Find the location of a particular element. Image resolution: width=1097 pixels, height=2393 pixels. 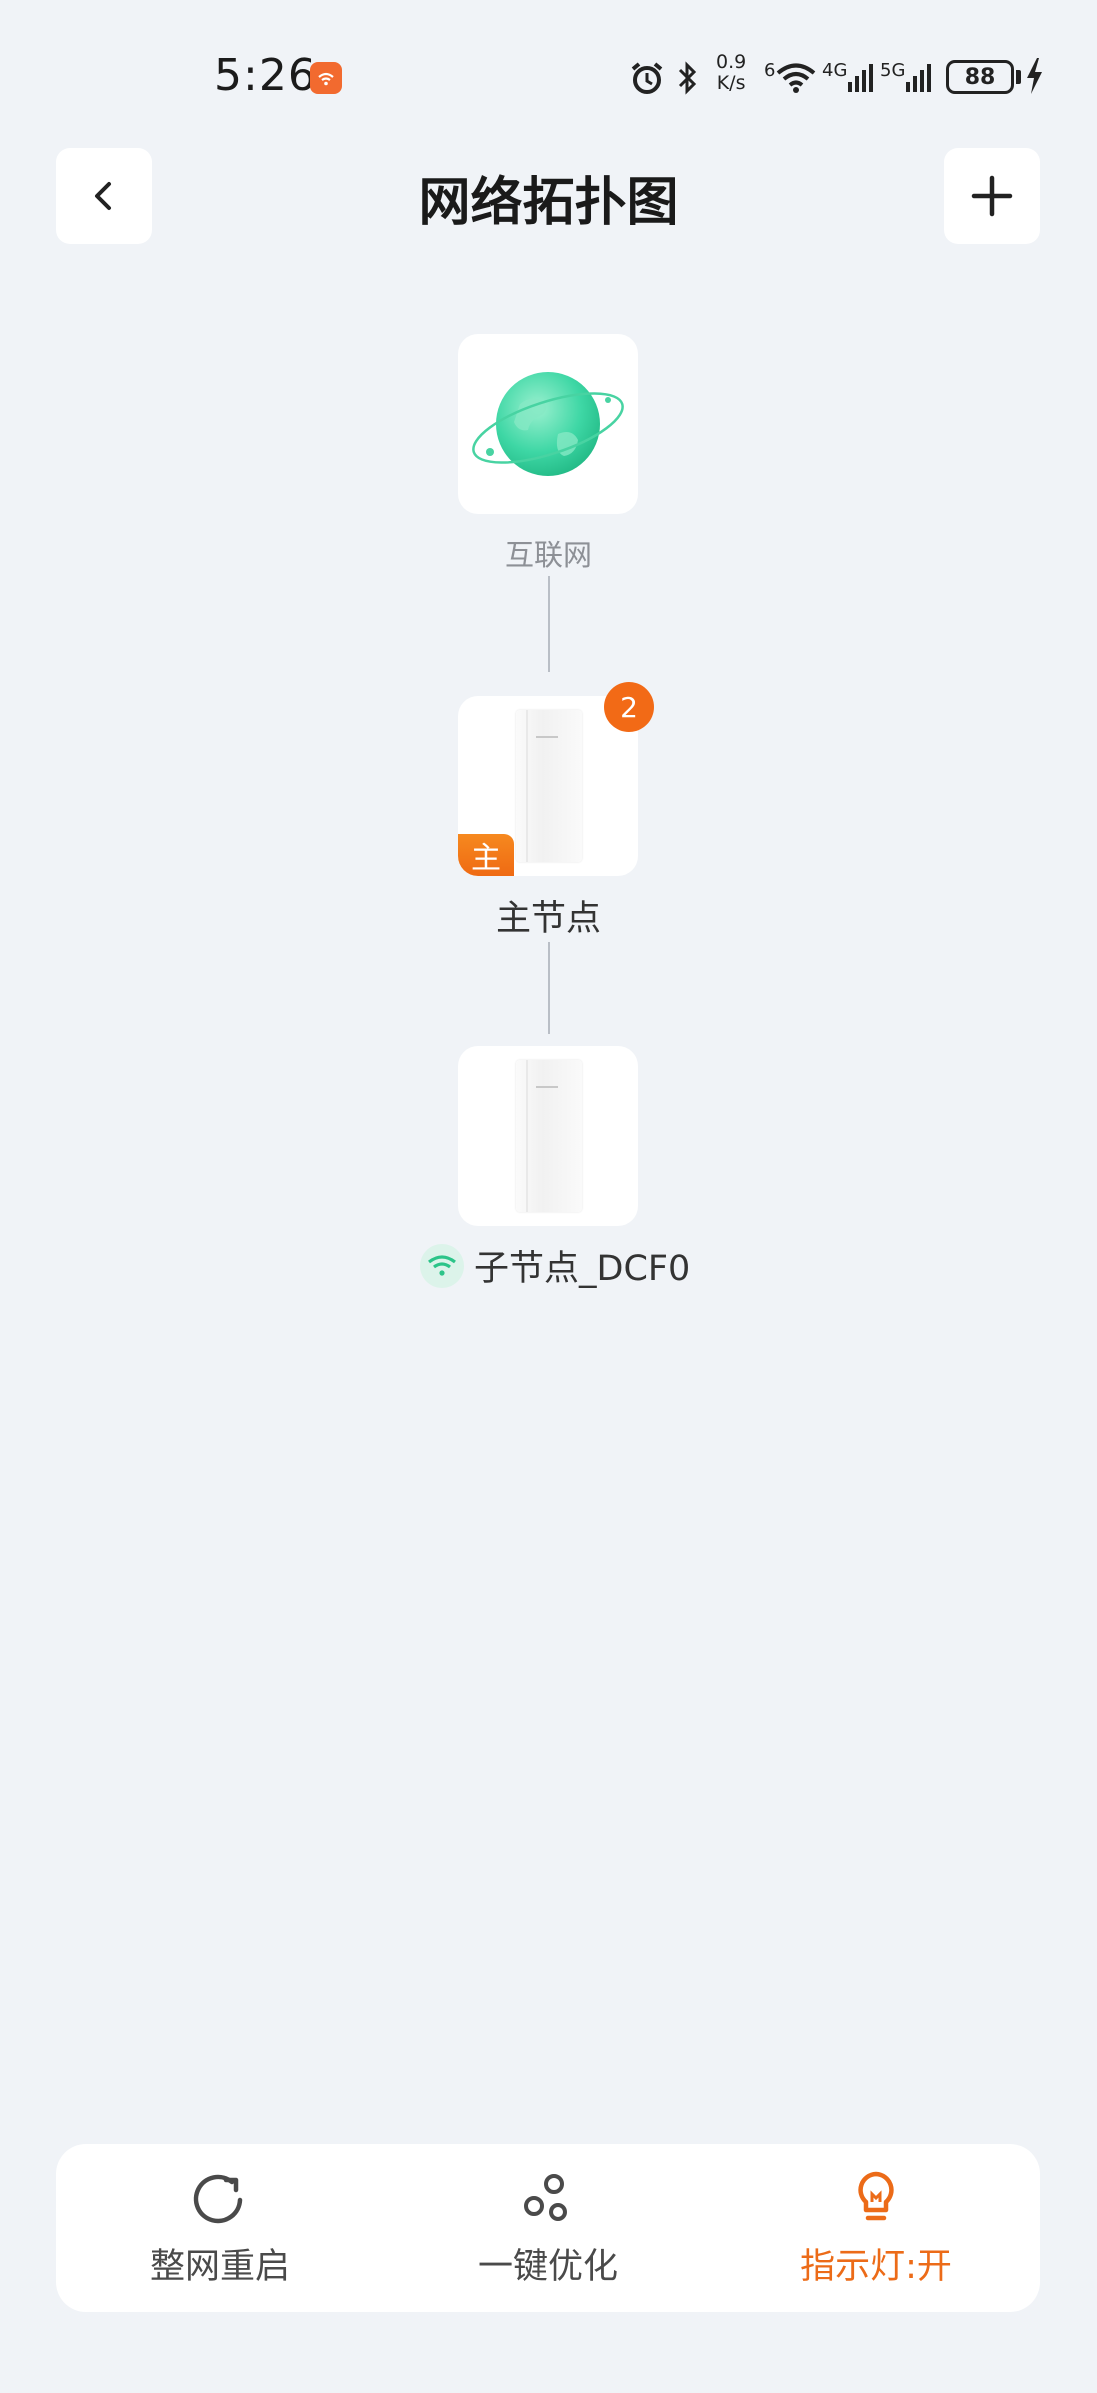

wifi-icon is located at coordinates (442, 1265).